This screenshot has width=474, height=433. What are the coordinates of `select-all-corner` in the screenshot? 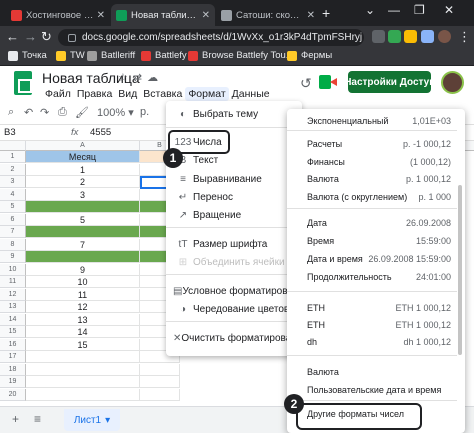 It's located at (13, 146).